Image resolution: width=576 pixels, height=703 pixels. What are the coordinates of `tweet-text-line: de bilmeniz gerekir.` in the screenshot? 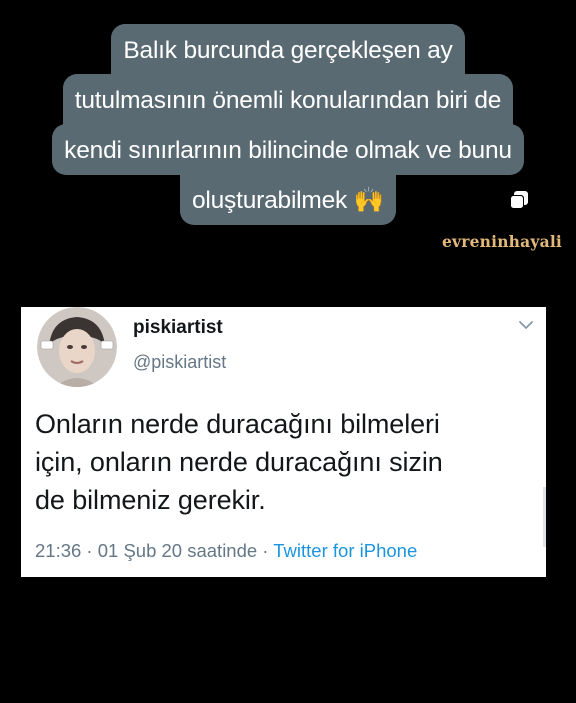 It's located at (150, 500).